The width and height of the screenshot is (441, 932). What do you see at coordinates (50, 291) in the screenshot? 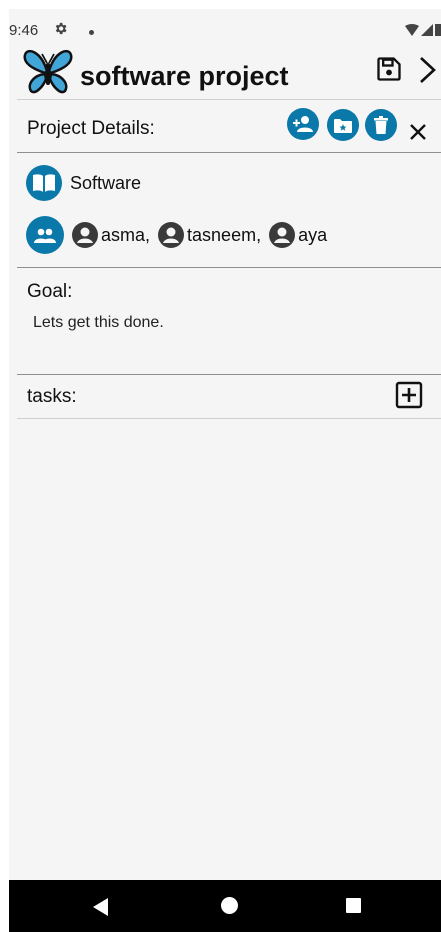
I see `goal-label: Goal:` at bounding box center [50, 291].